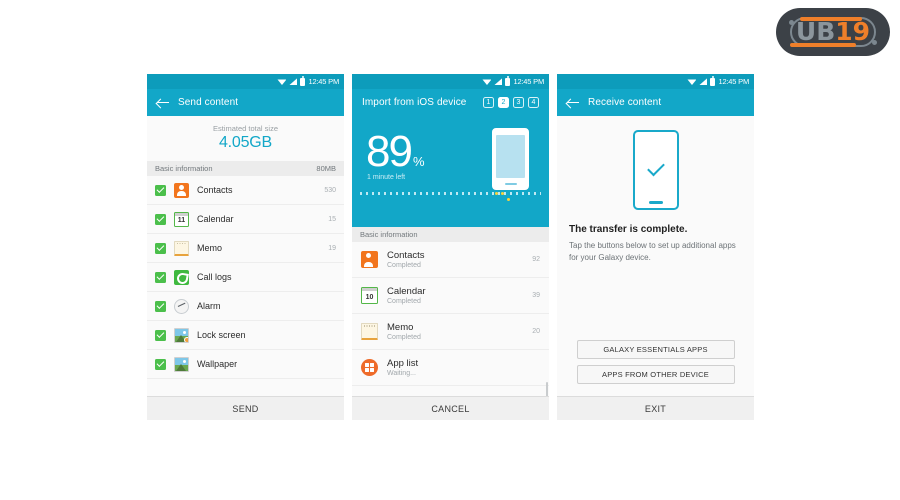 This screenshot has width=900, height=500. I want to click on section-header-label: Basic information, so click(184, 168).